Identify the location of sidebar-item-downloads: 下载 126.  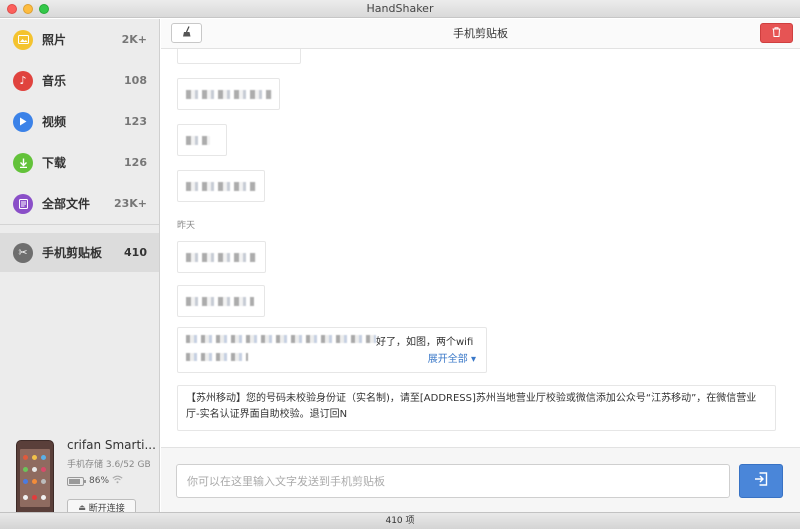
(79, 162).